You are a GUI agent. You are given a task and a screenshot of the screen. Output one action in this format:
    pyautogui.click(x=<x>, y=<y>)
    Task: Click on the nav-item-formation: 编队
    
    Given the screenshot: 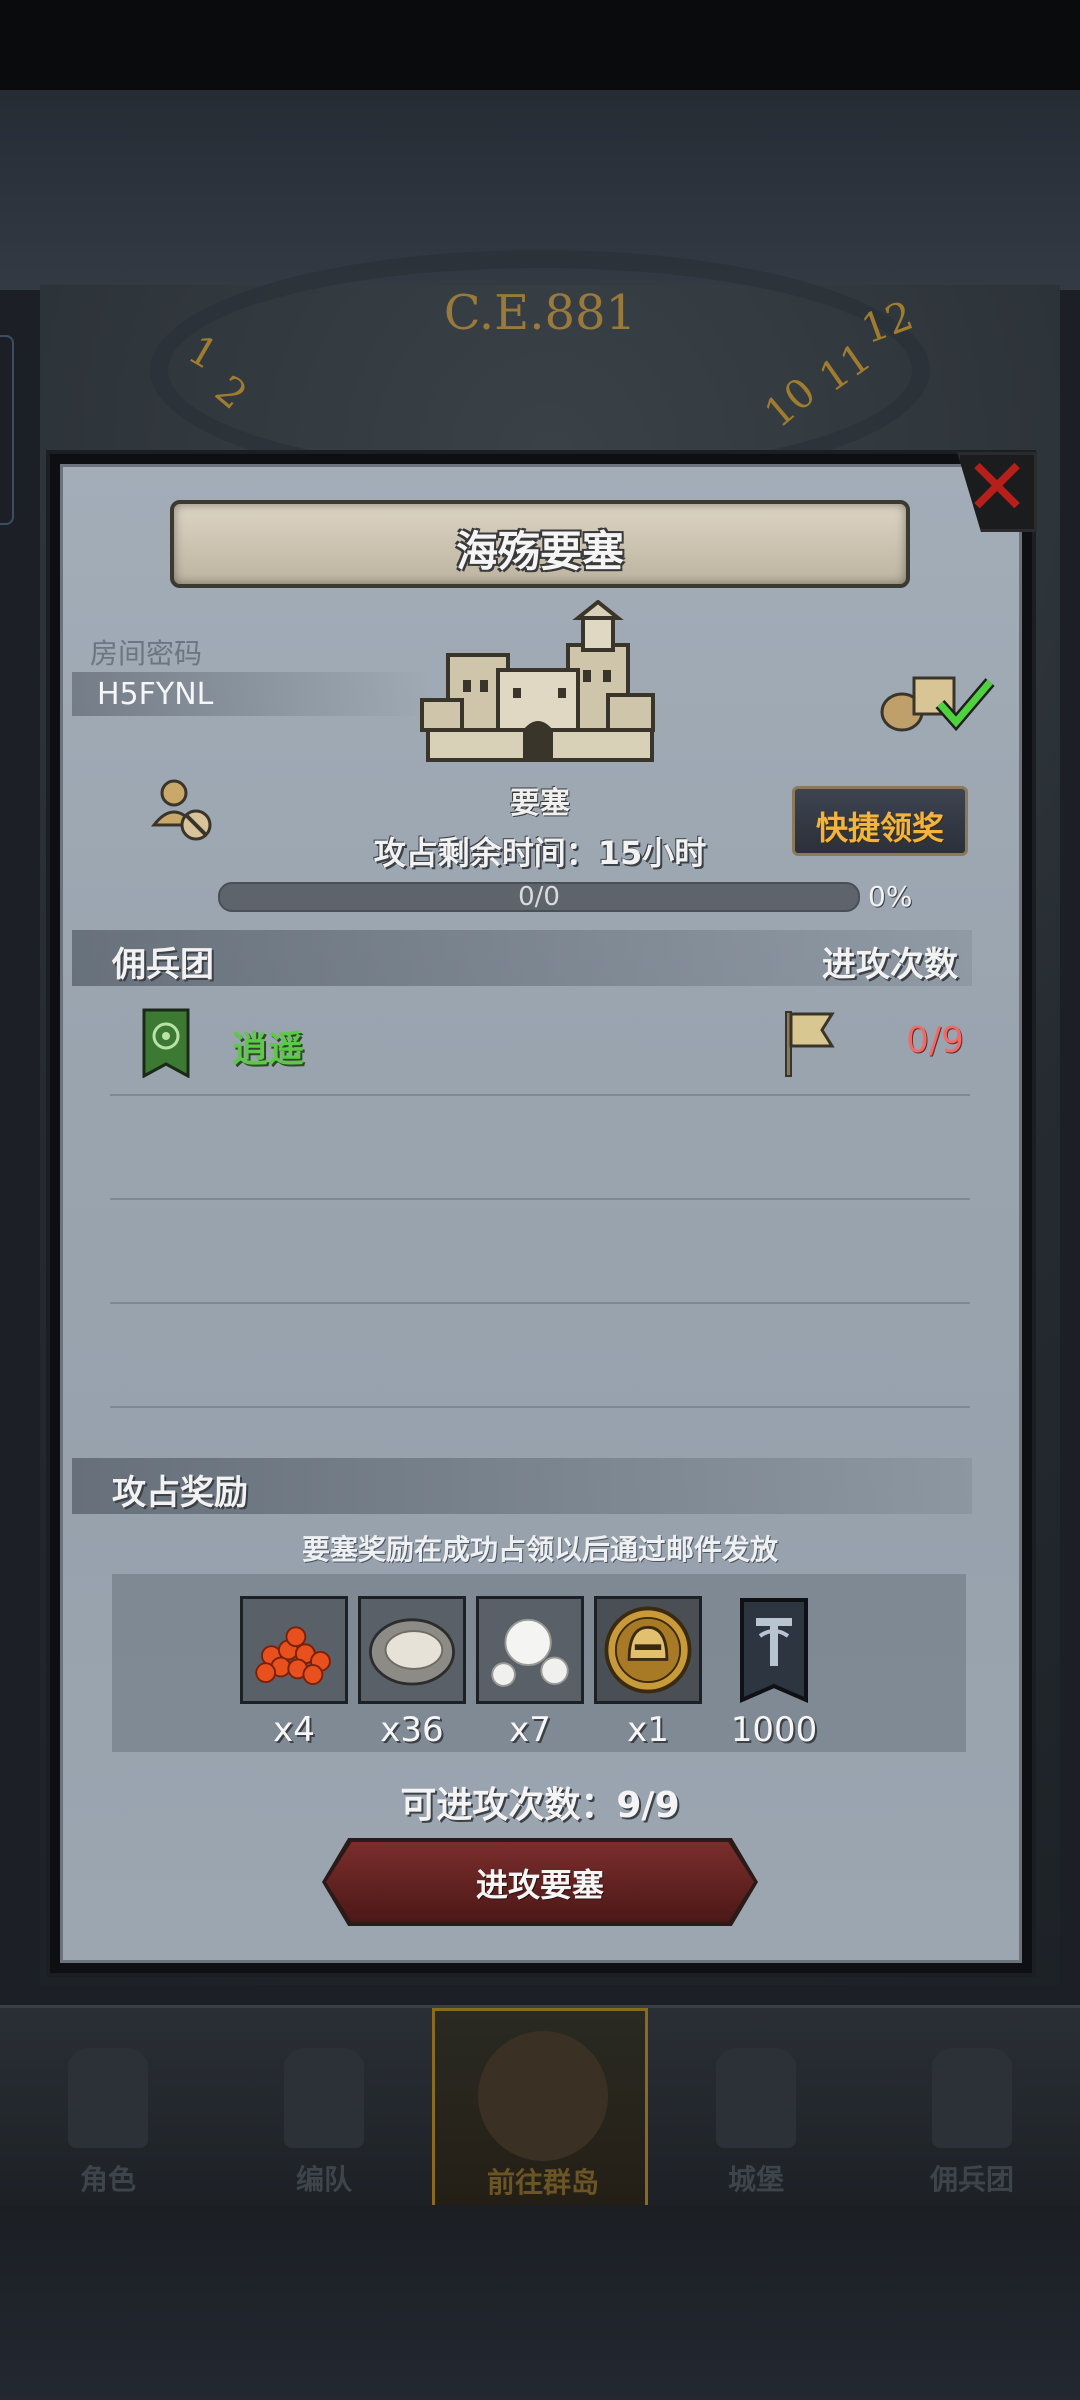 What is the action you would take?
    pyautogui.click(x=324, y=2108)
    